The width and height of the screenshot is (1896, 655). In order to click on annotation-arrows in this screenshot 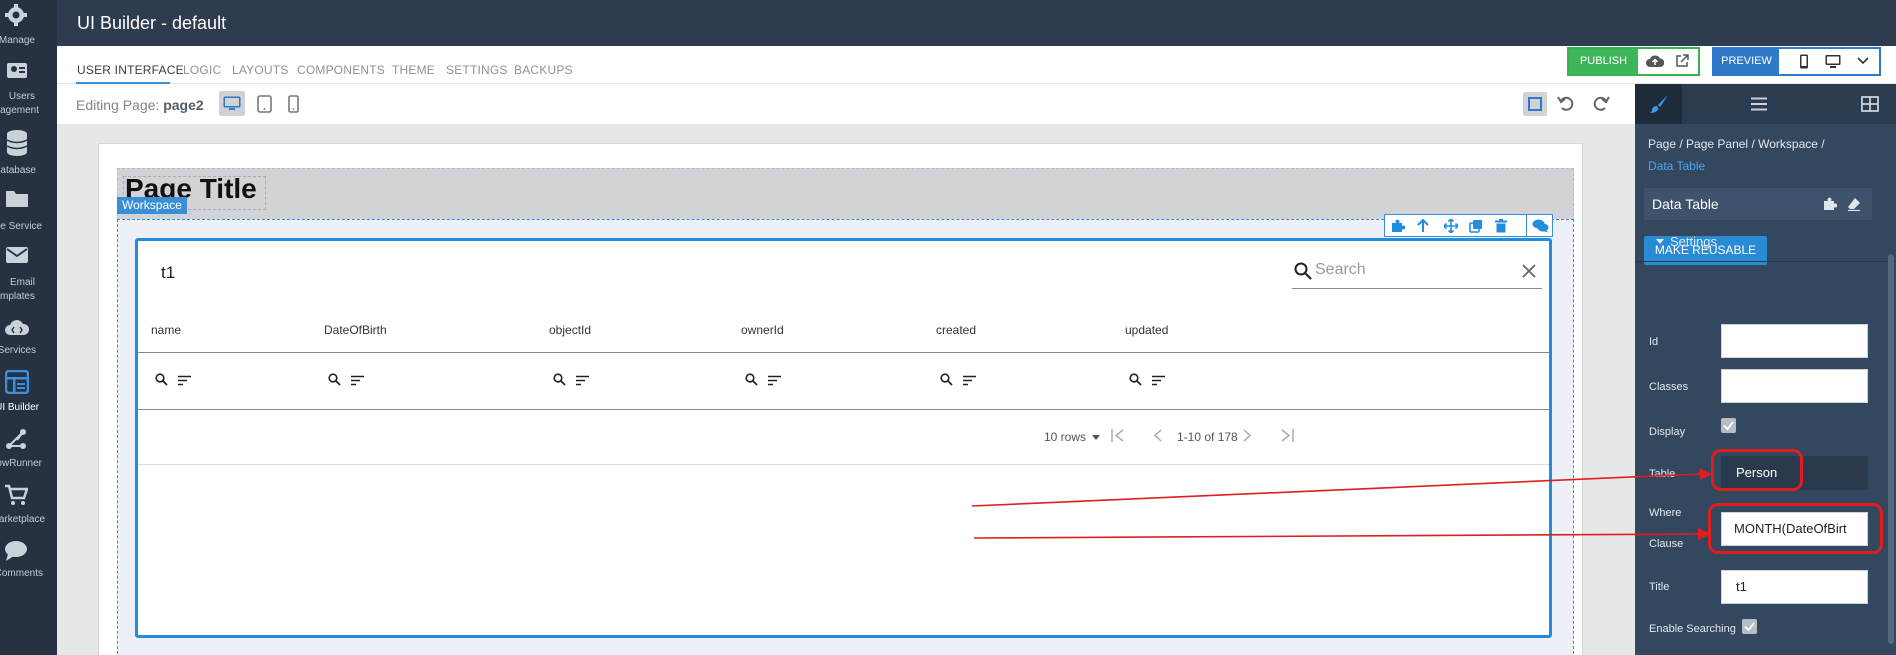, I will do `click(1341, 504)`.